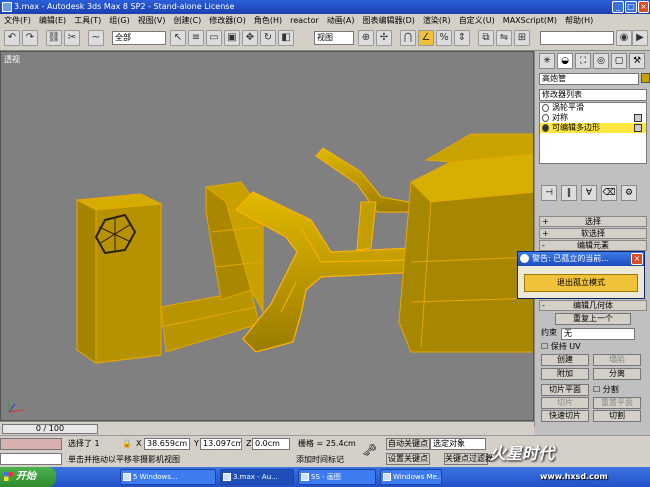 This screenshot has width=650, height=487. I want to click on rollout-selection: + 选择, so click(593, 221).